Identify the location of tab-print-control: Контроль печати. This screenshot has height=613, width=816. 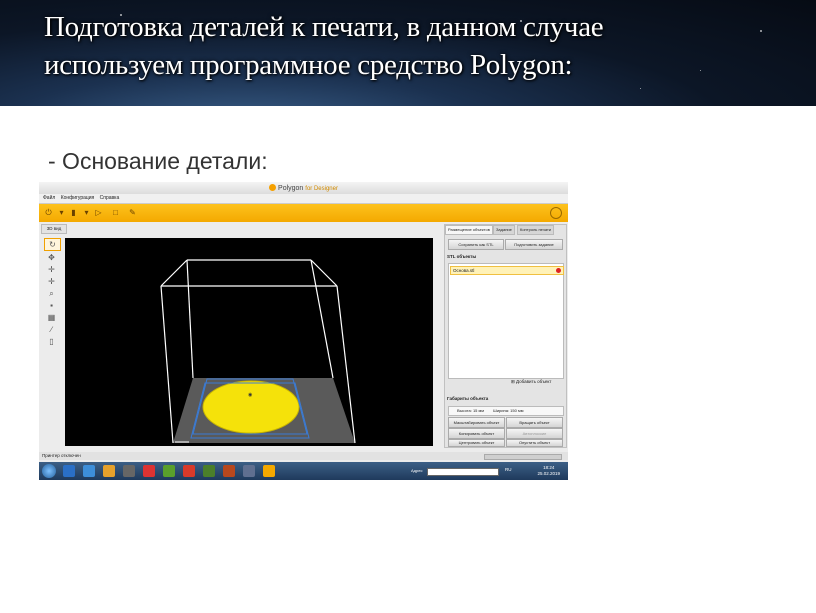
(536, 230).